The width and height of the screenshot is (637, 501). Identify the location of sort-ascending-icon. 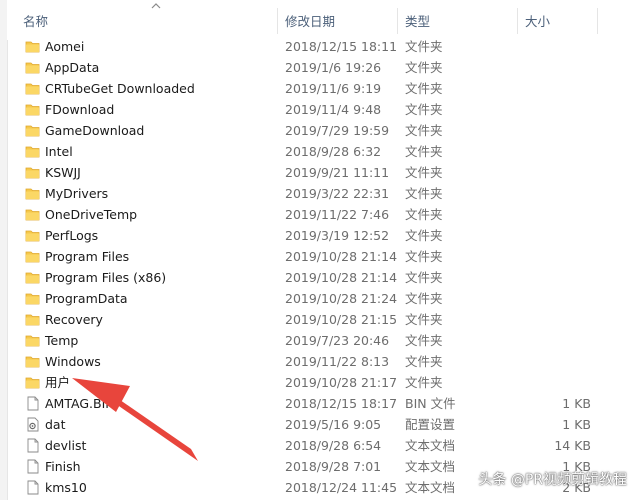
(156, 6).